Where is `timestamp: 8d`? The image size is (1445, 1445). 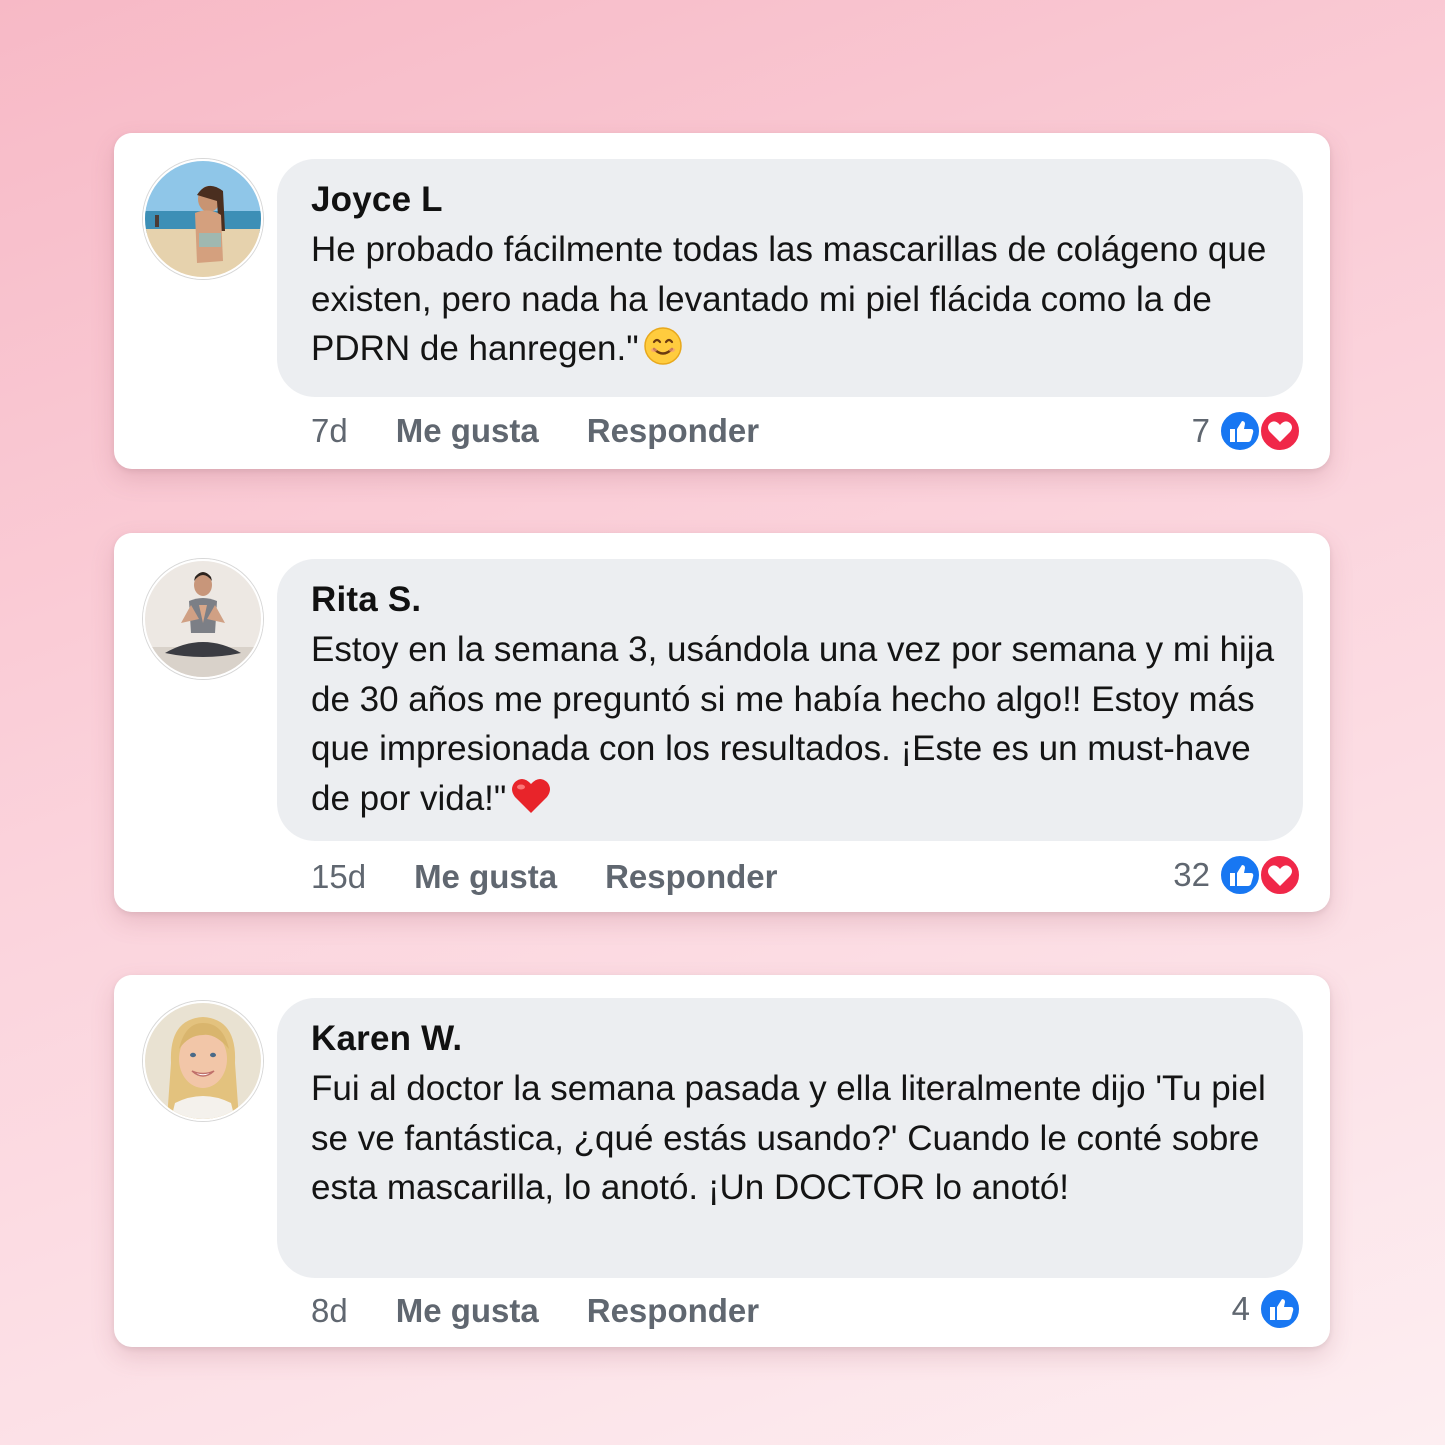
timestamp: 8d is located at coordinates (329, 1311).